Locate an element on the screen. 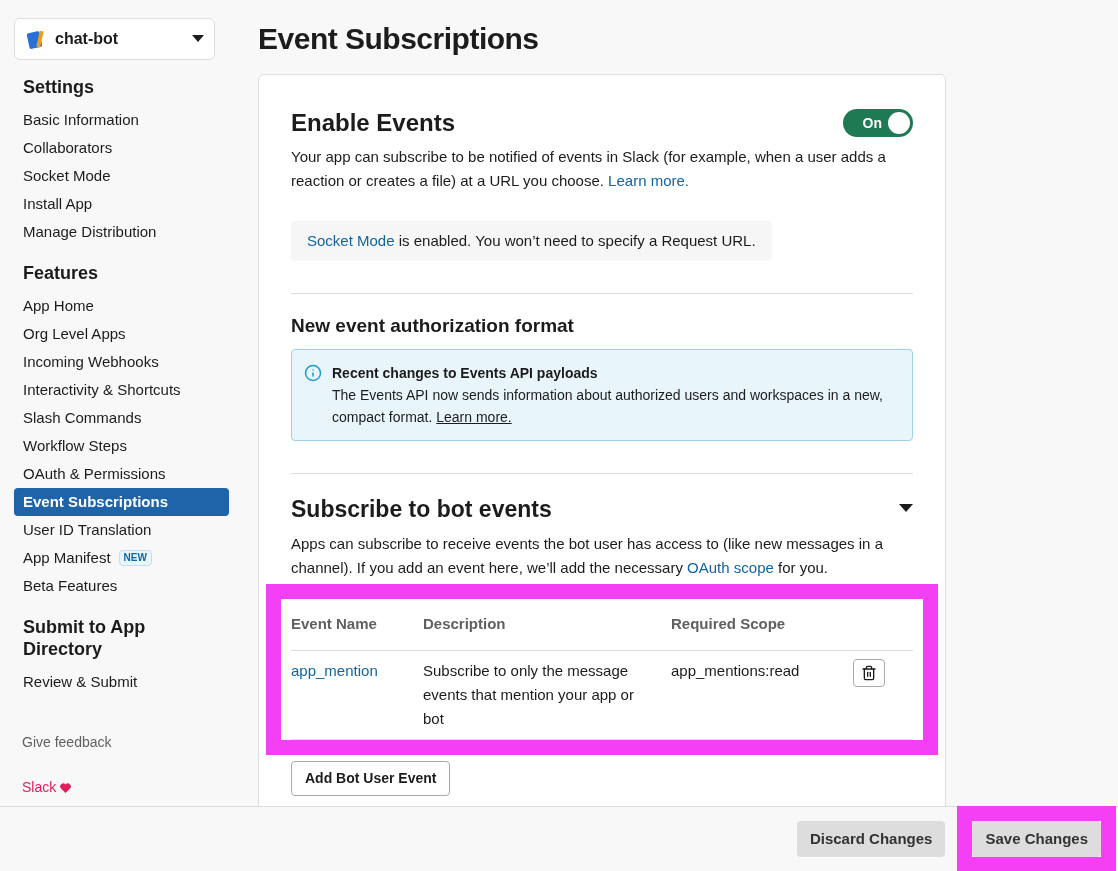  sidebar-item: App Home is located at coordinates (121, 306).